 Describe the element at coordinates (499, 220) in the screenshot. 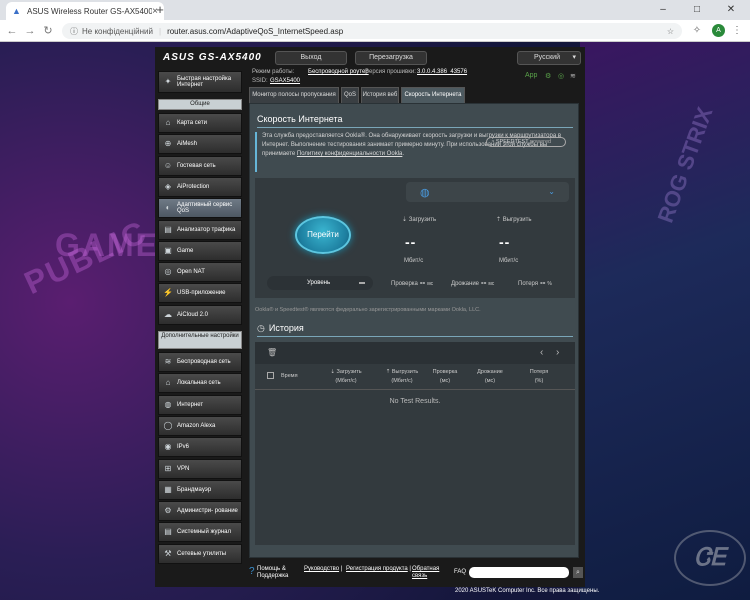

I see `upload-arrow-icon: ⇡` at that location.